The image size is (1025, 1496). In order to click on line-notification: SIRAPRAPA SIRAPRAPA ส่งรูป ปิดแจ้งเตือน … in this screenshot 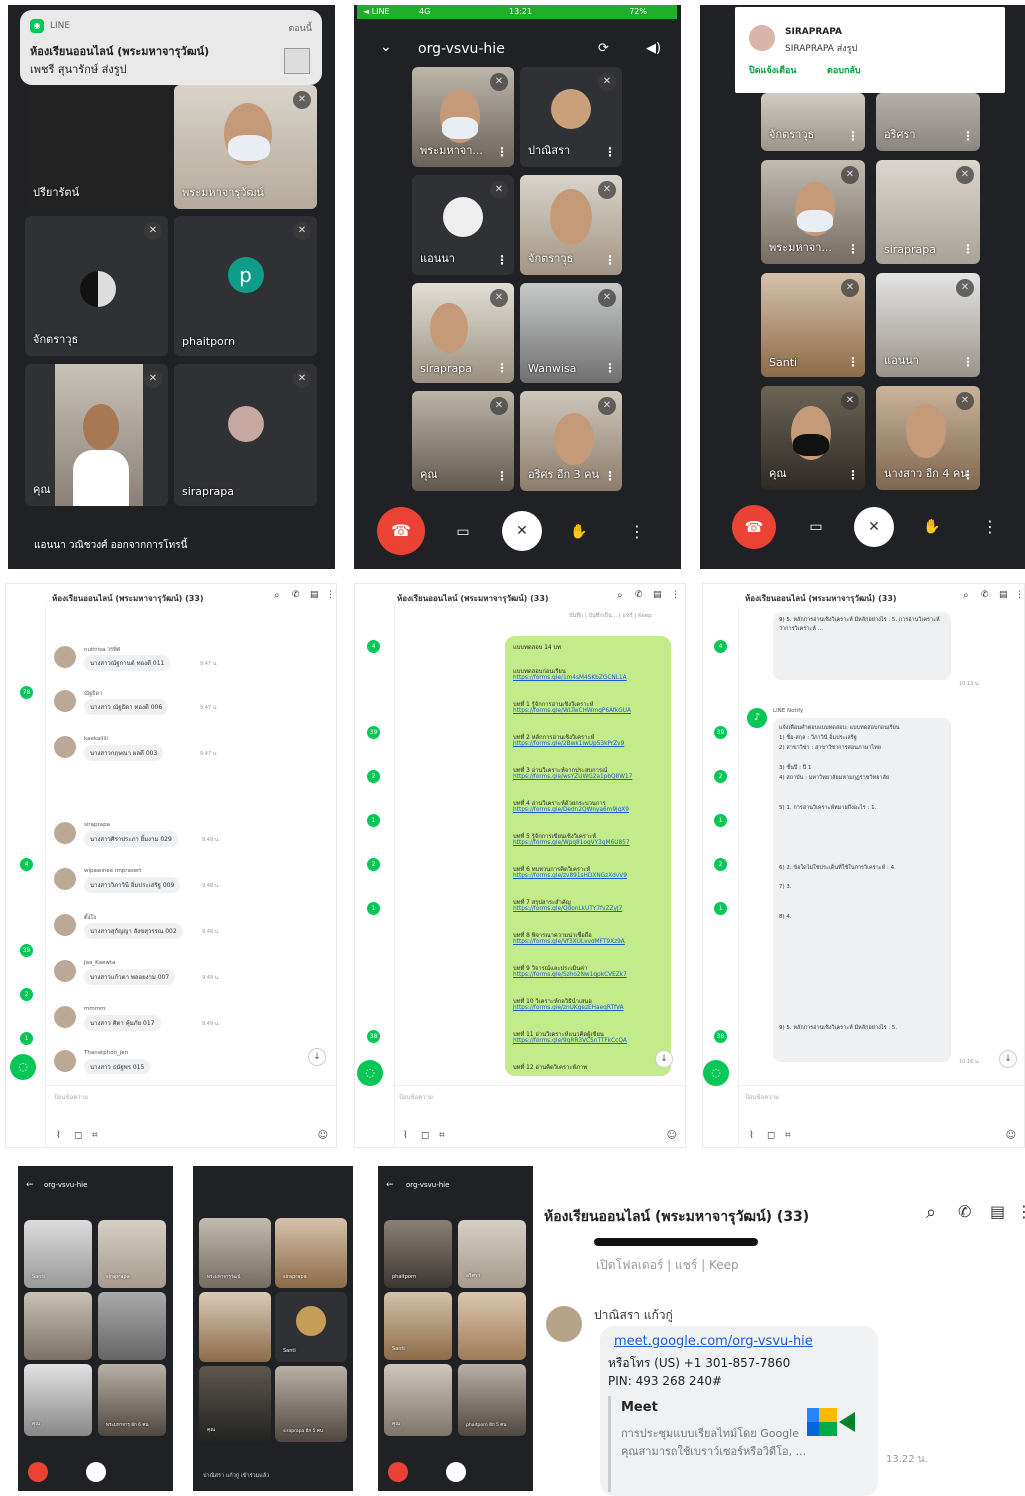, I will do `click(870, 50)`.